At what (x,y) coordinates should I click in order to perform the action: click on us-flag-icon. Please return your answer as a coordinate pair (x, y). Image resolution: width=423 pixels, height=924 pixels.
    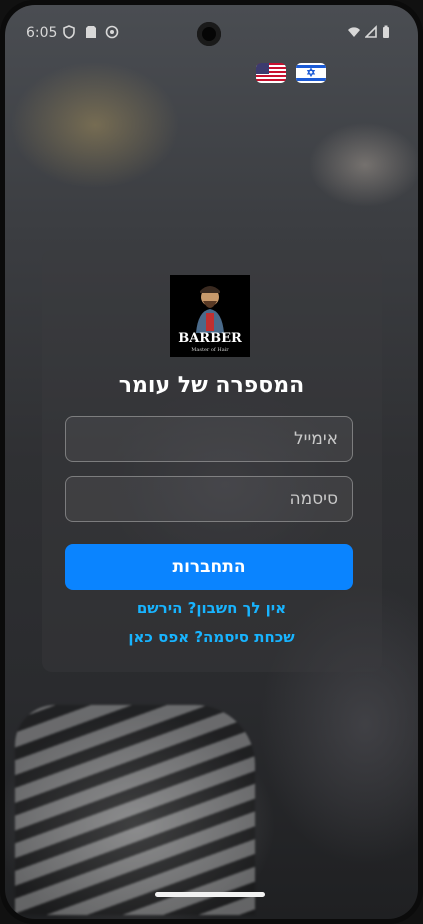
    Looking at the image, I should click on (271, 73).